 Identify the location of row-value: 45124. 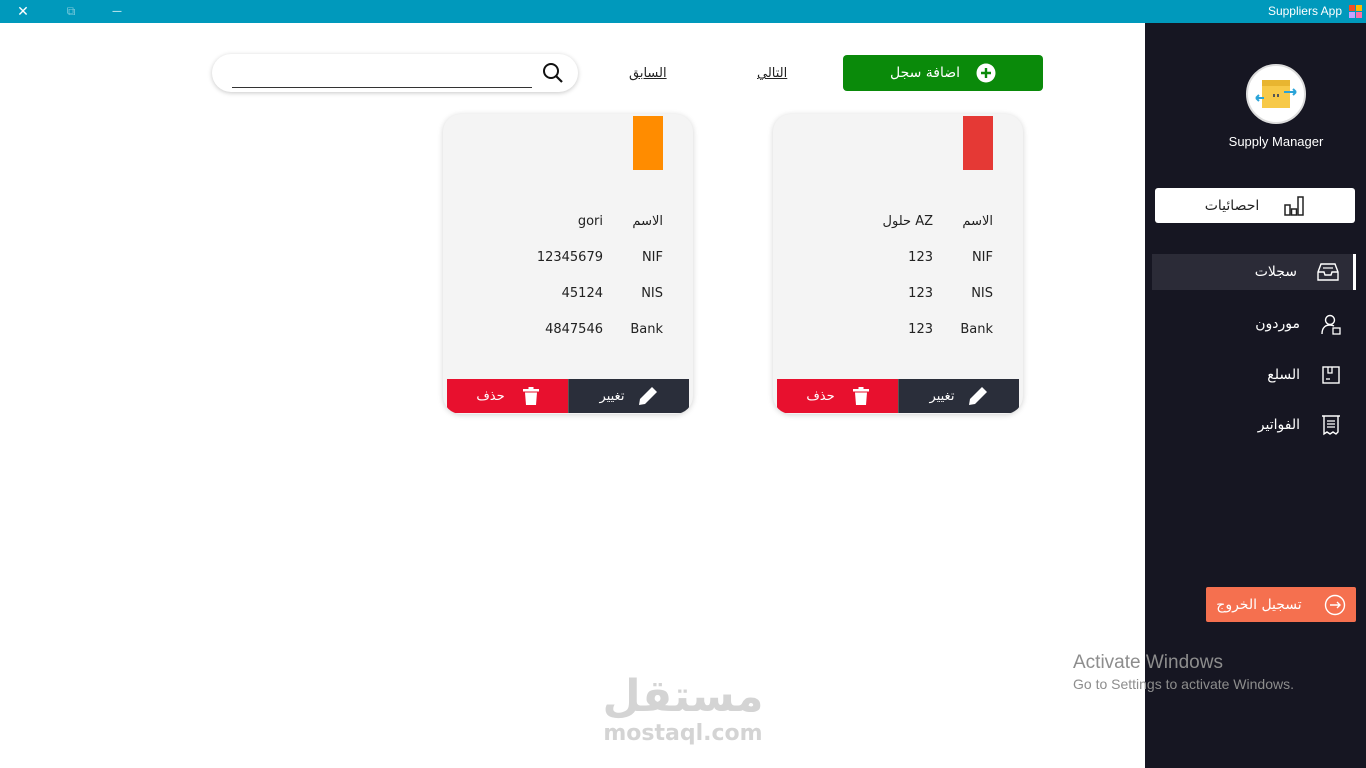
(582, 293).